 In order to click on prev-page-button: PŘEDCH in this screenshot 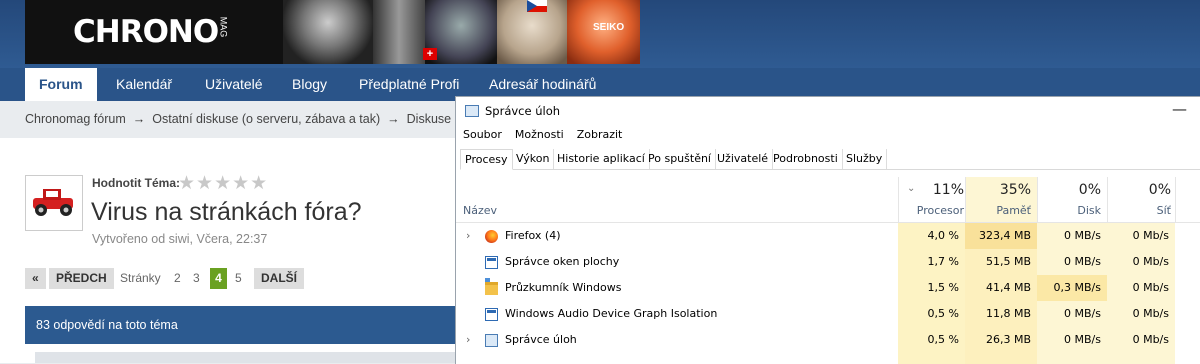, I will do `click(81, 278)`.